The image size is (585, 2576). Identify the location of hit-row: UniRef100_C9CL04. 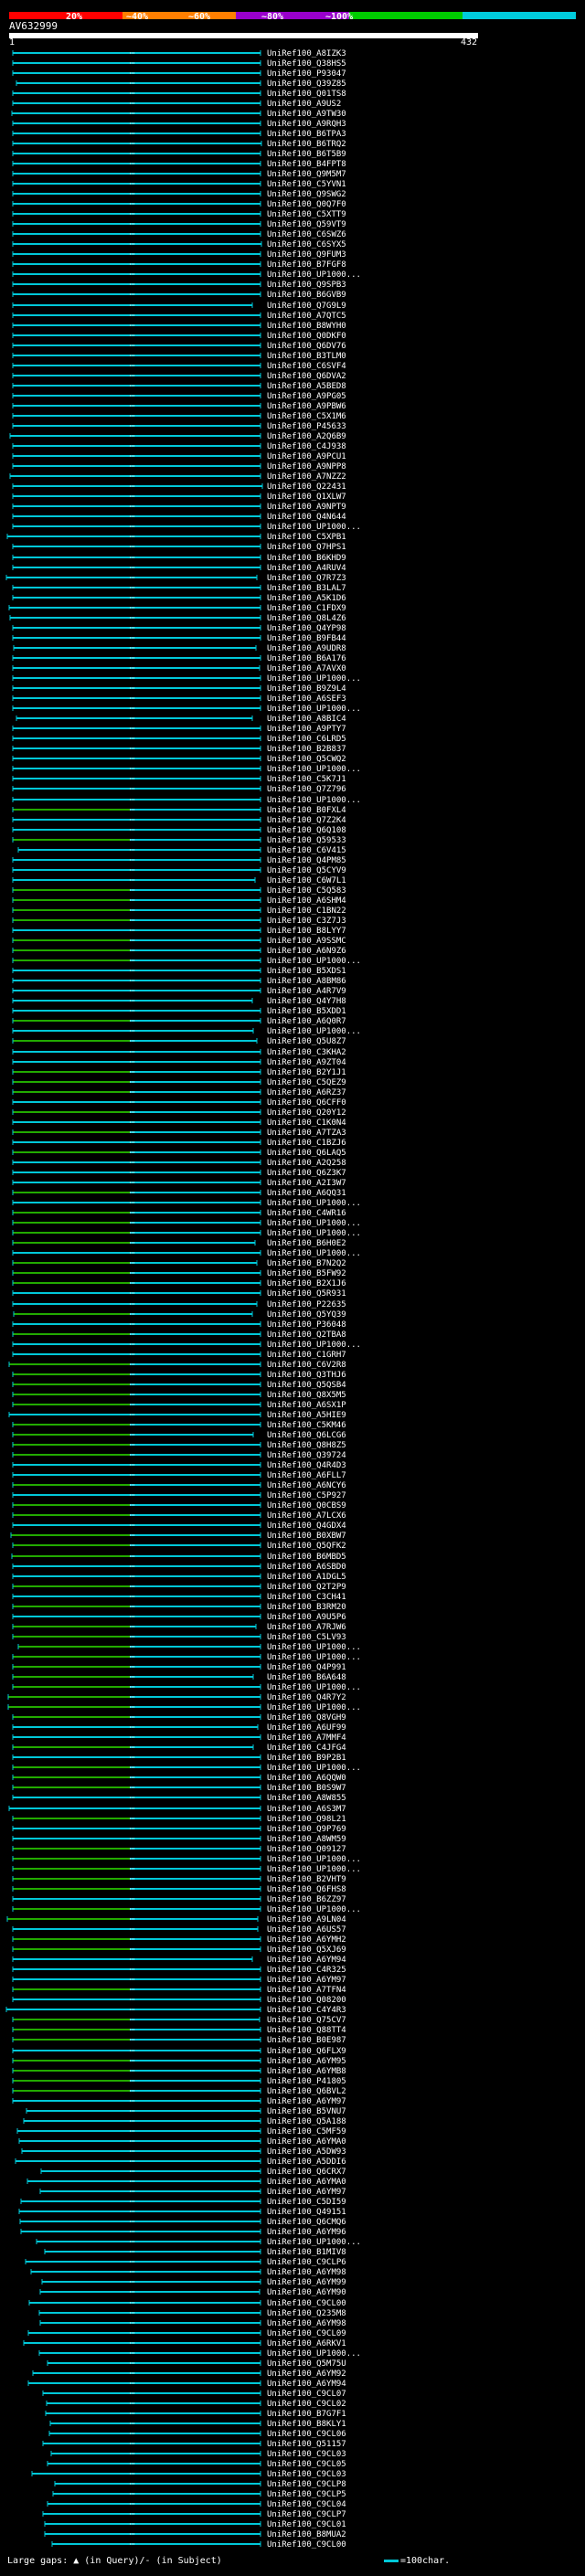
(197, 2504).